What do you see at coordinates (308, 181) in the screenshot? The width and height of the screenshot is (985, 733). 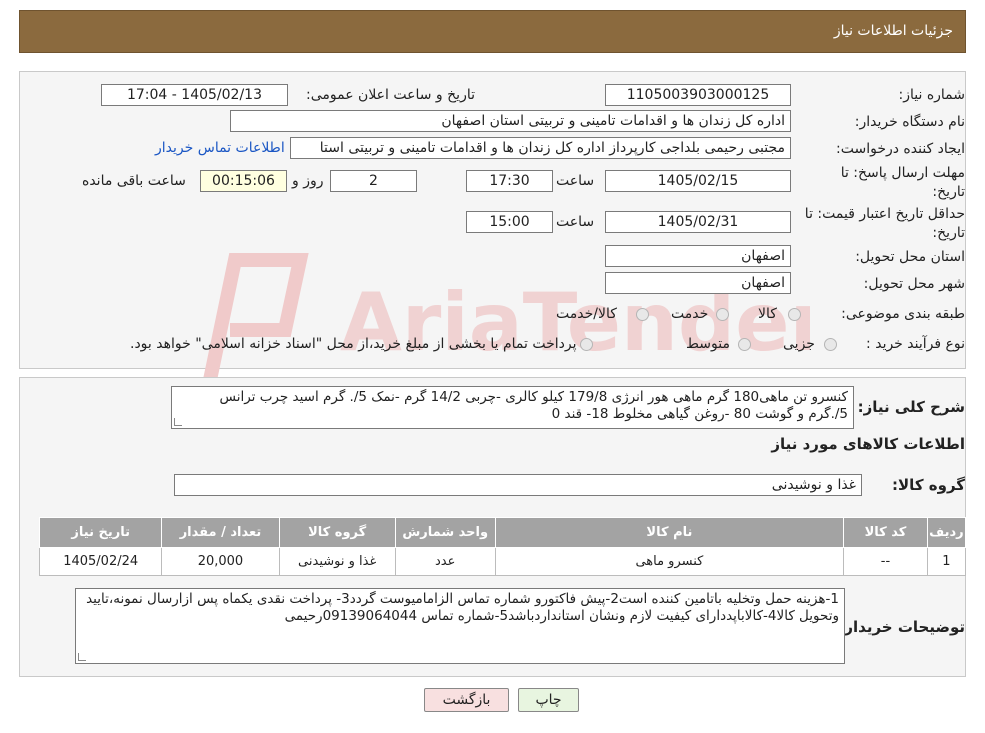 I see `days-label: روز و` at bounding box center [308, 181].